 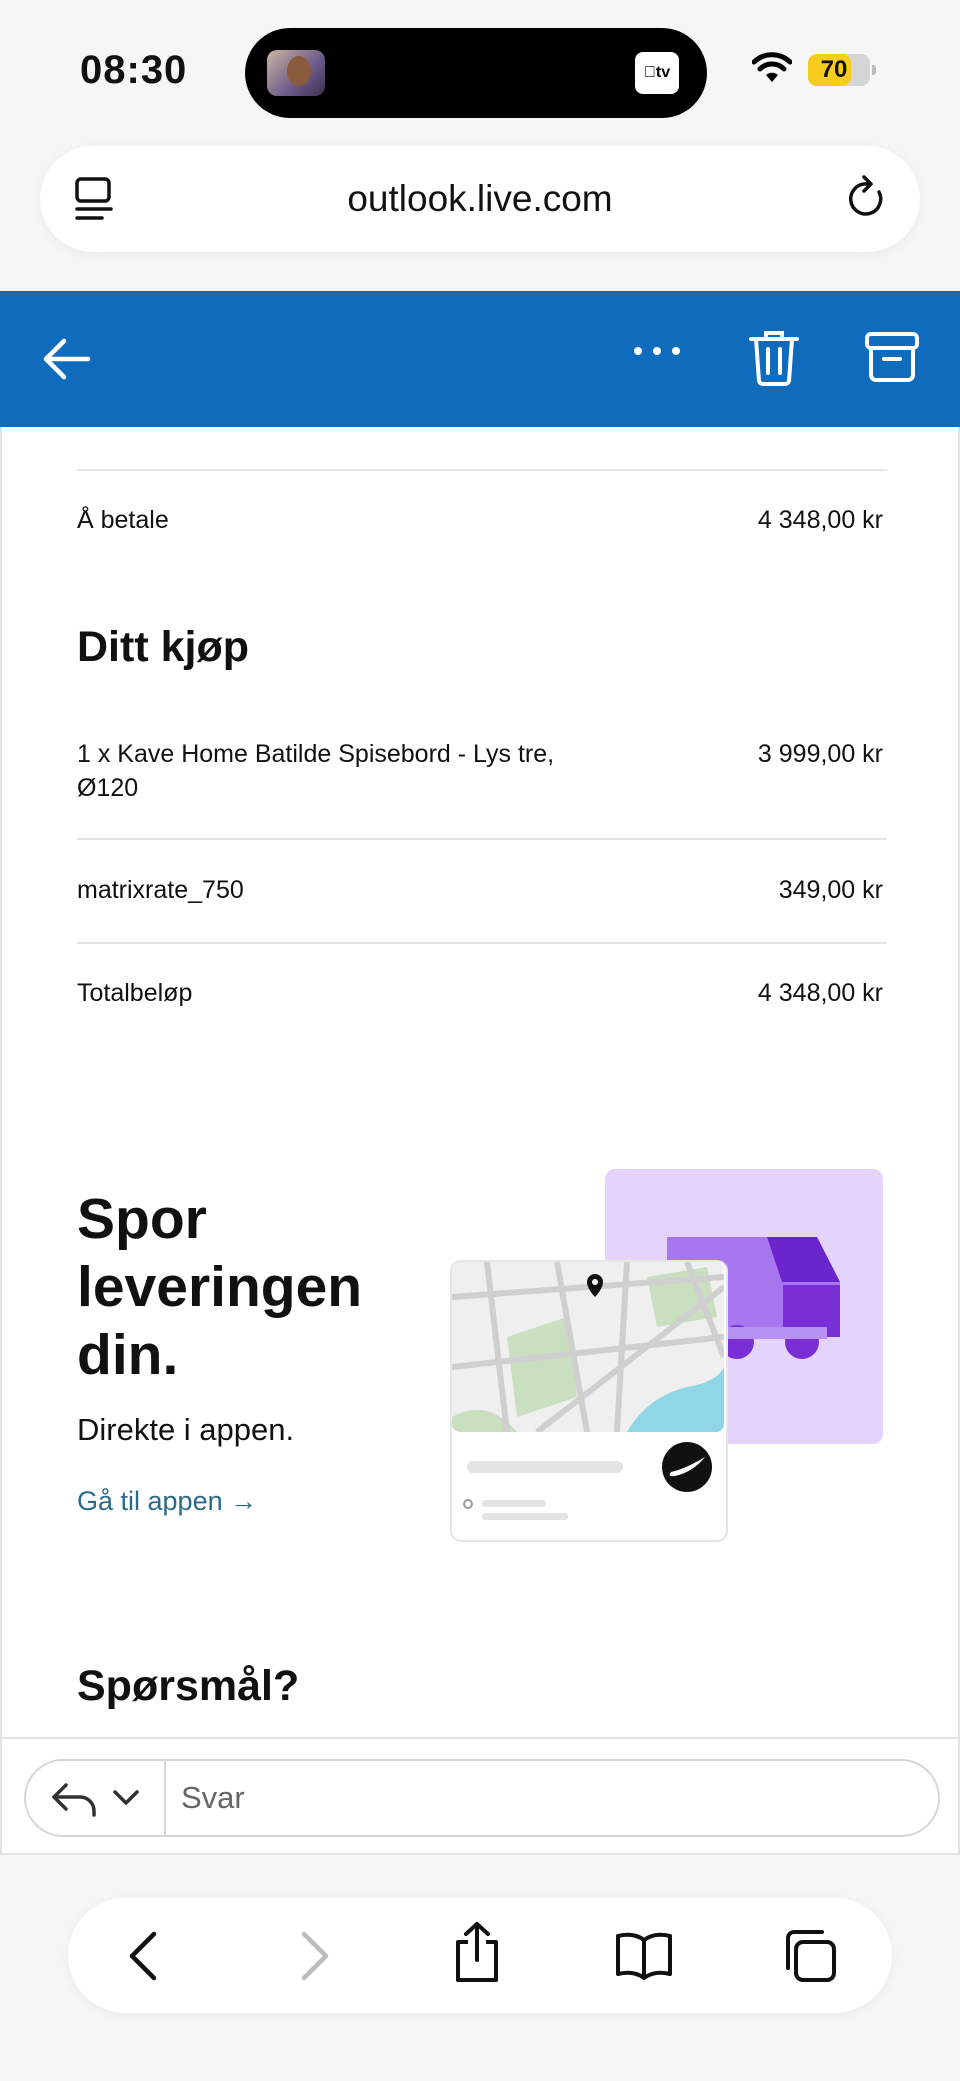 I want to click on dynamic-island: tv, so click(x=476, y=73).